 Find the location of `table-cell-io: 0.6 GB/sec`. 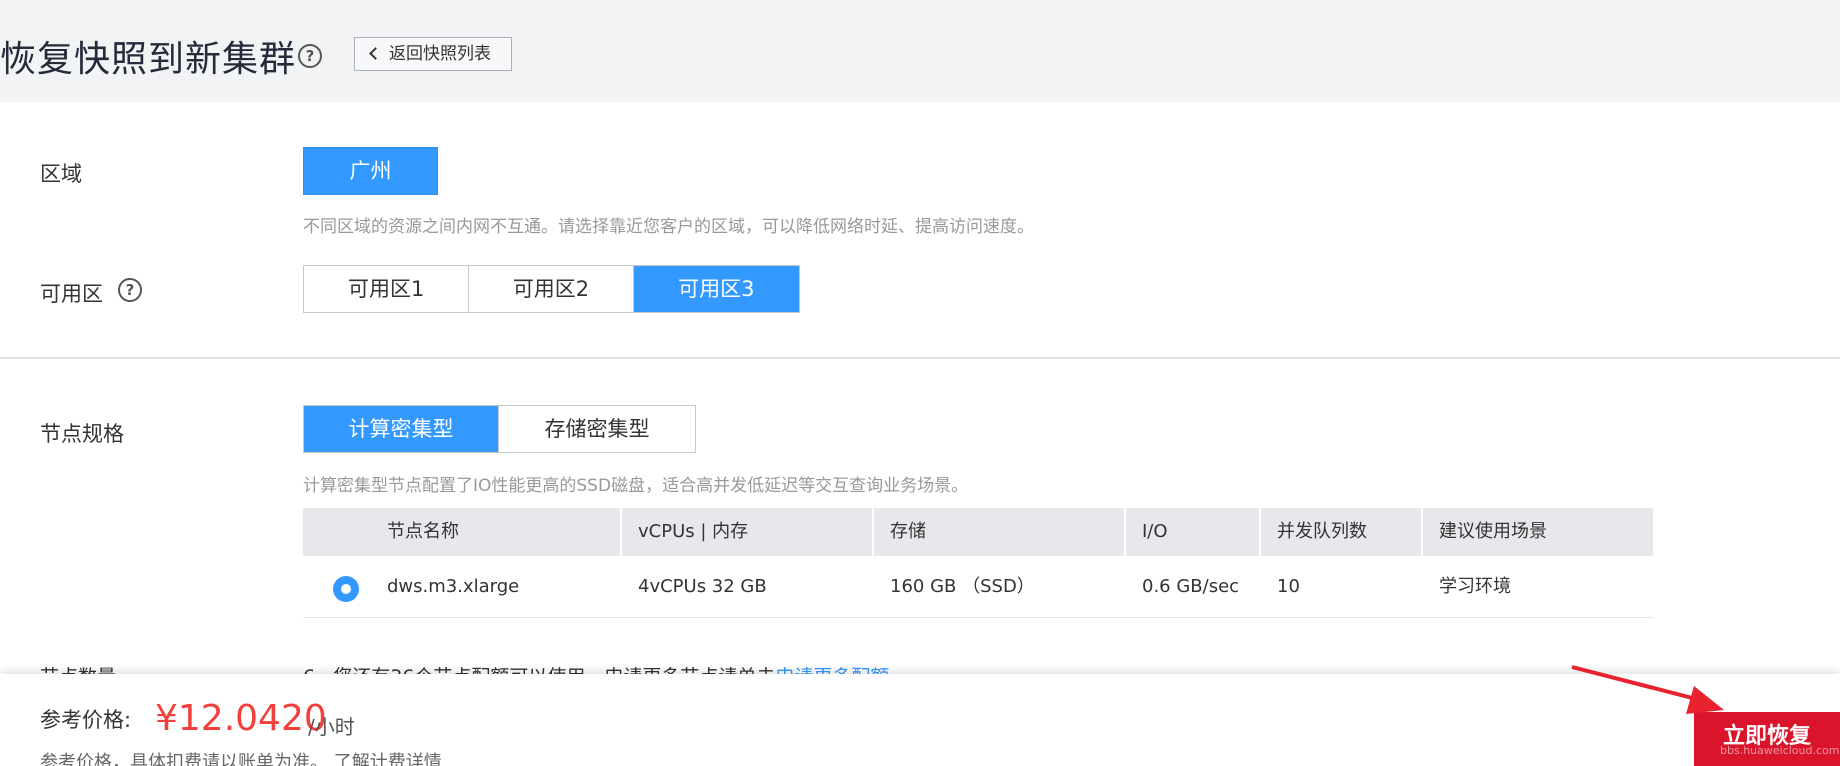

table-cell-io: 0.6 GB/sec is located at coordinates (1191, 586).